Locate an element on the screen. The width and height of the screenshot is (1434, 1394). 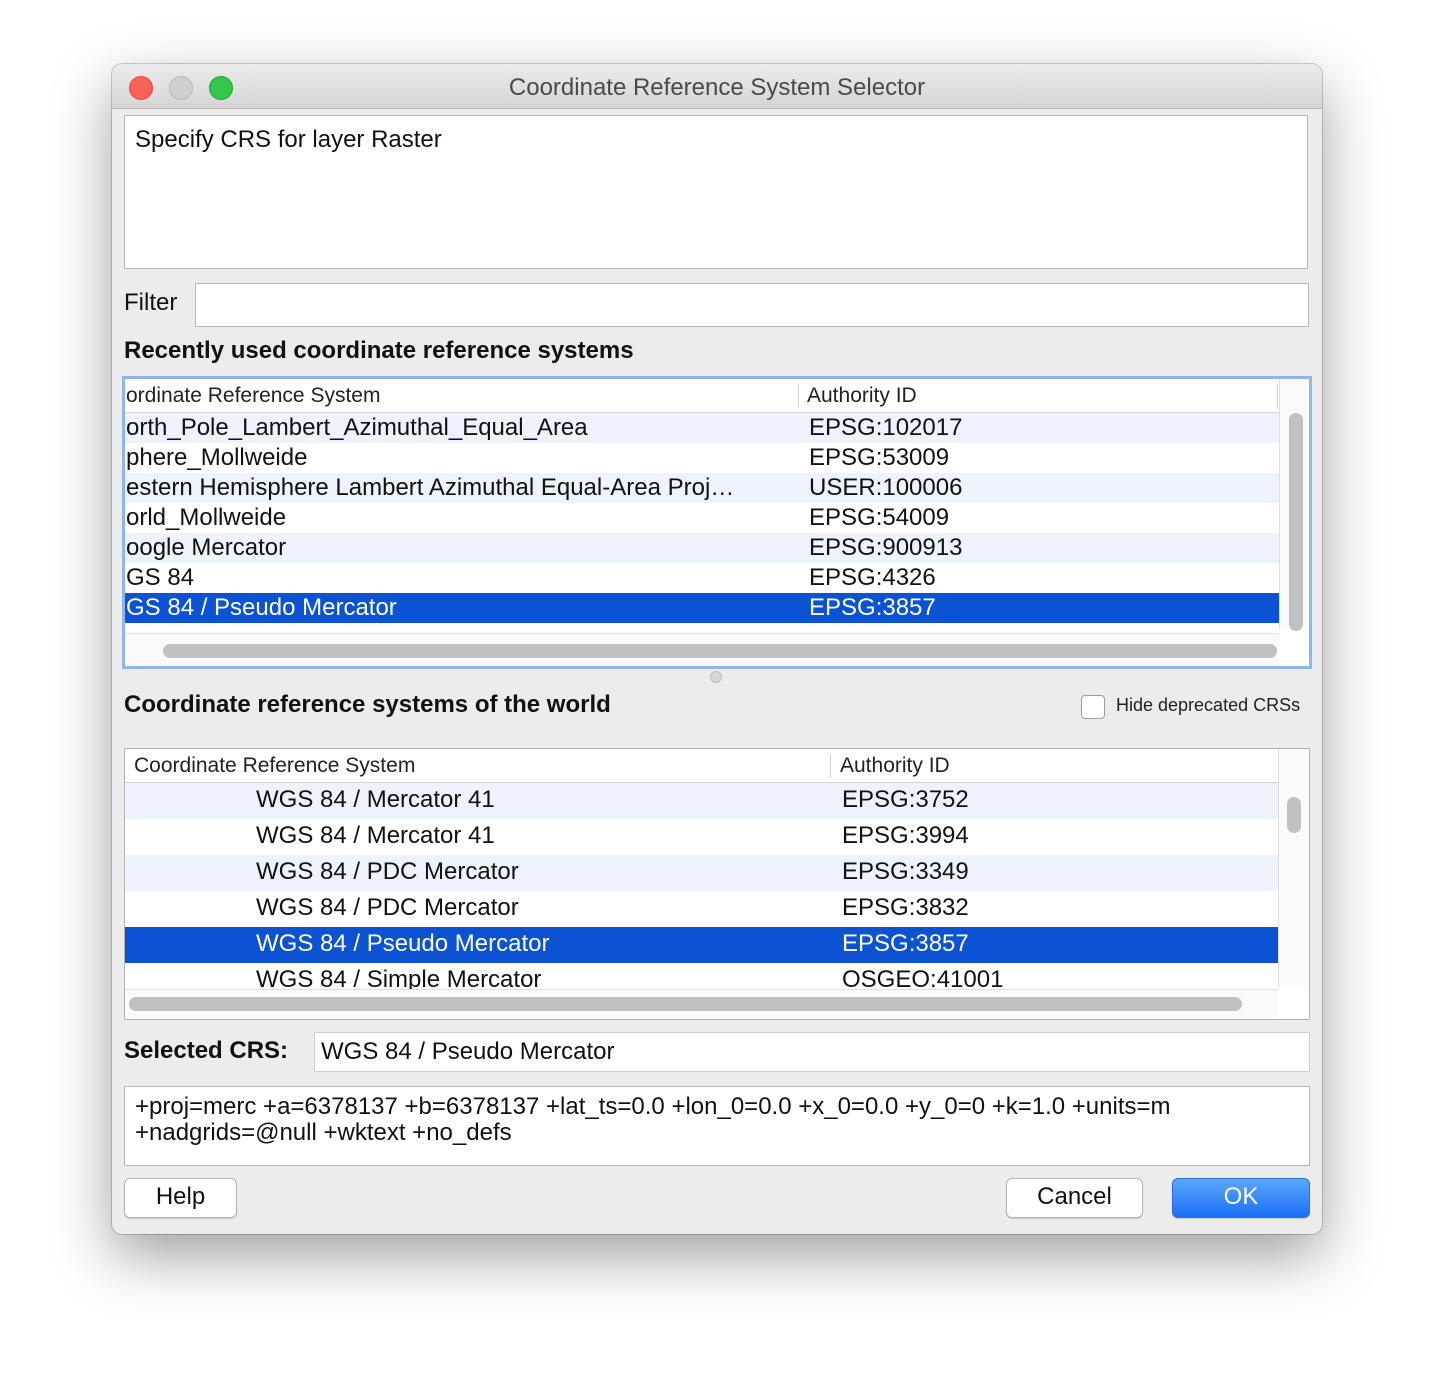
world-vertical-scroll-thumb is located at coordinates (1294, 815).